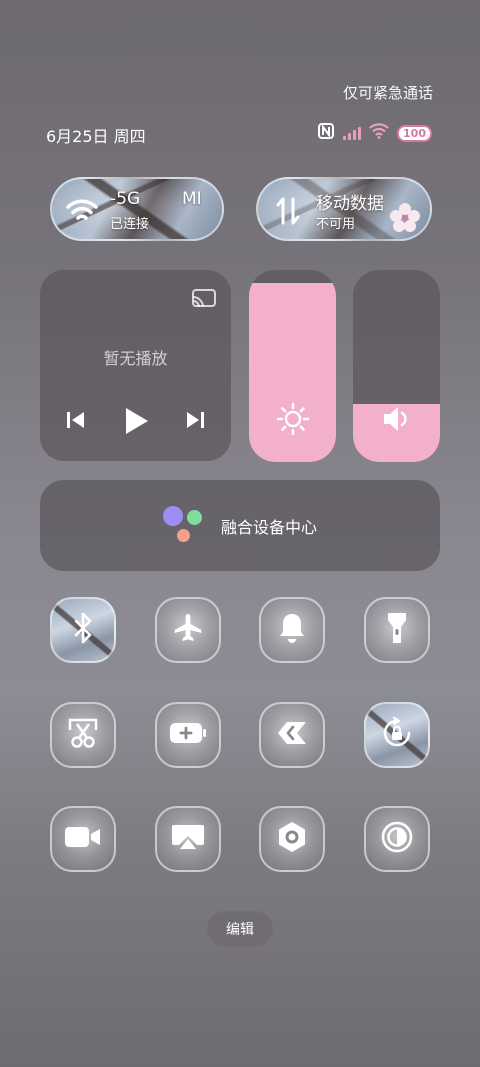 This screenshot has width=480, height=1067. Describe the element at coordinates (414, 133) in the screenshot. I see `battery-indicator: 100` at that location.